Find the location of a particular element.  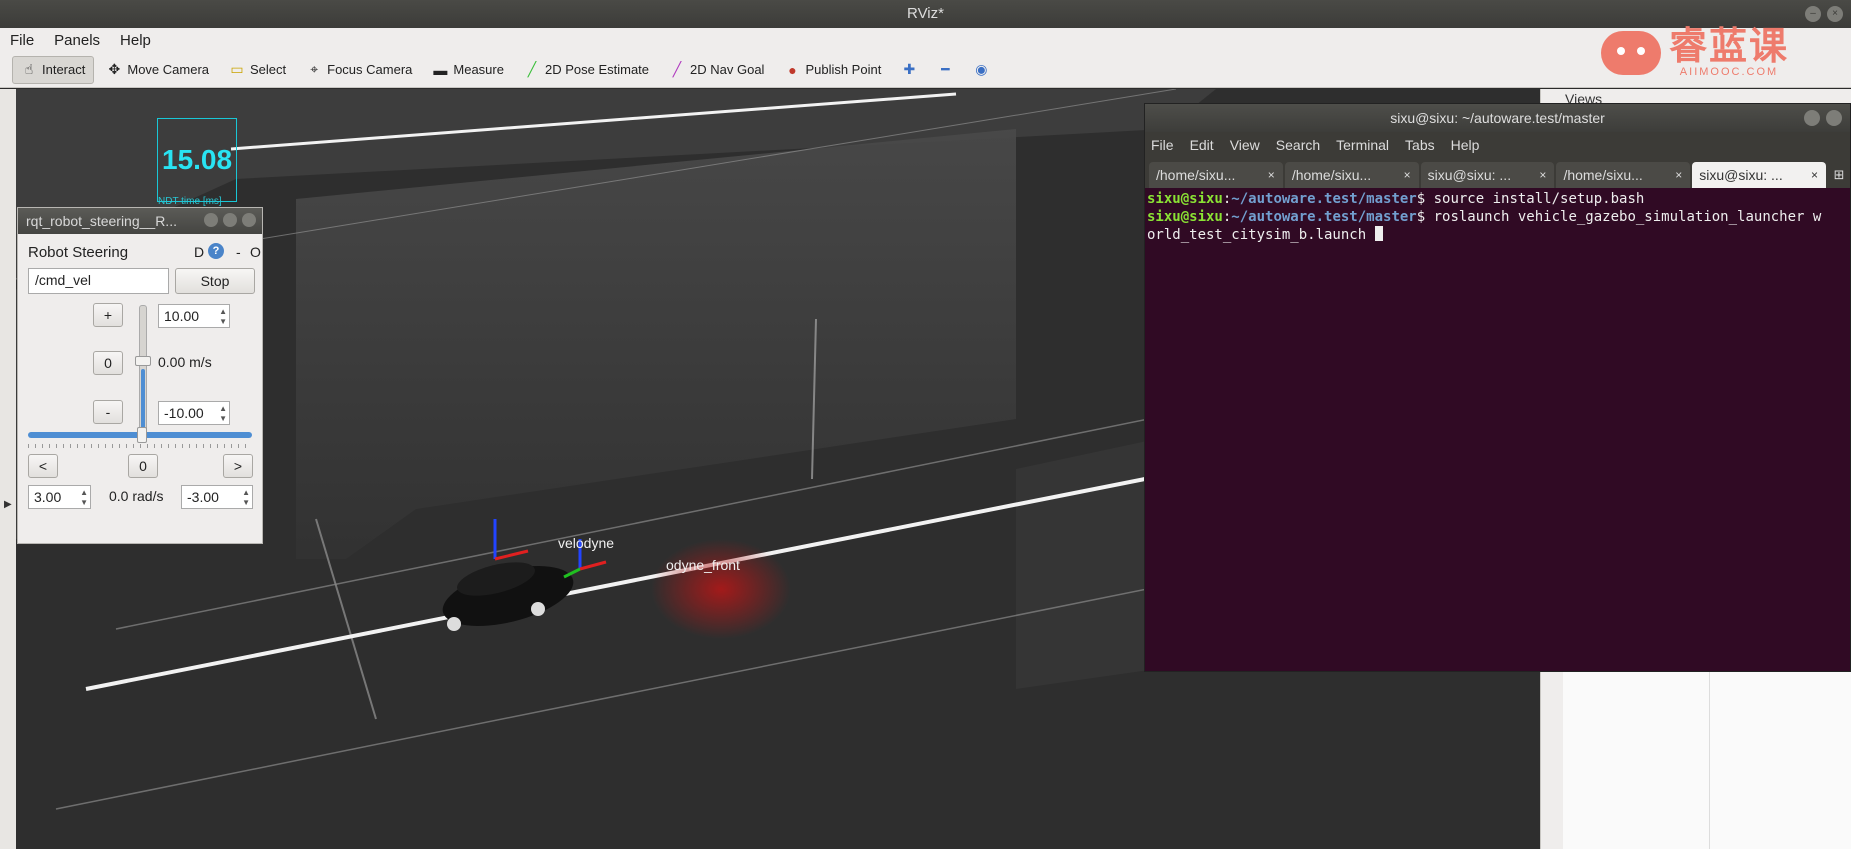

plugin-minimize-button: - is located at coordinates (238, 252).